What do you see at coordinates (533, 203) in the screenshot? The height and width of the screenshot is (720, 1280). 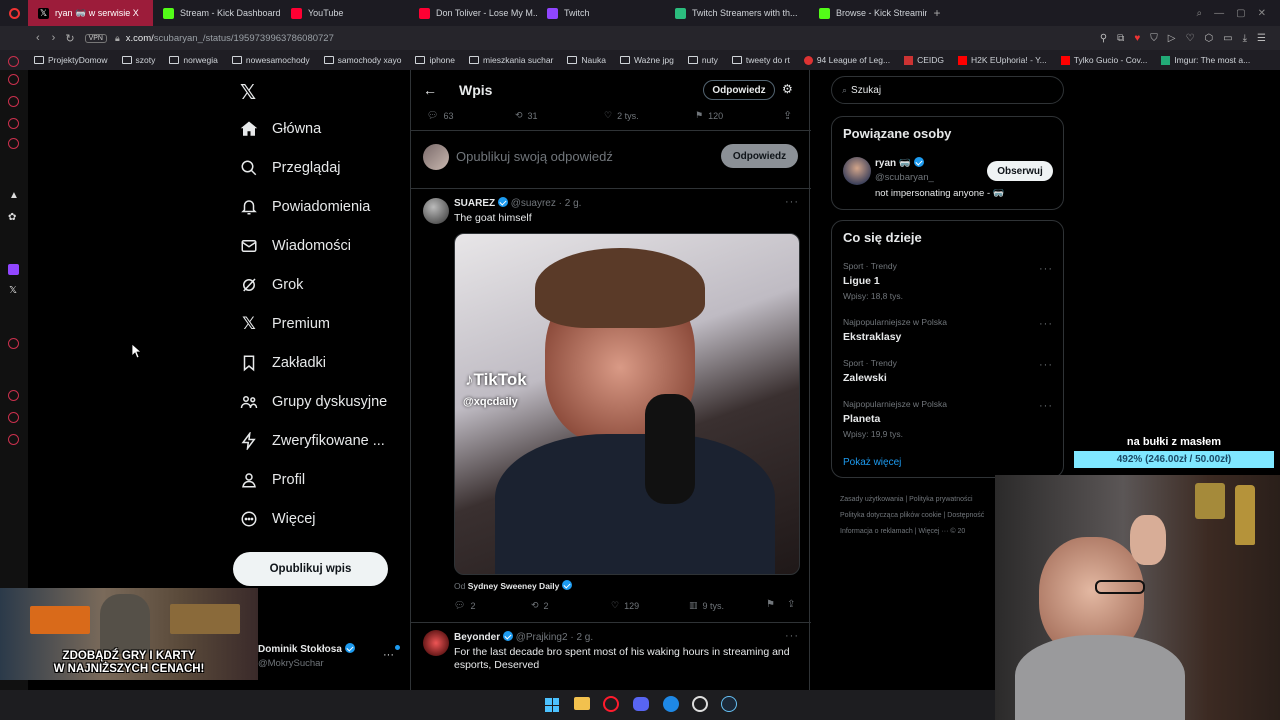 I see `author-handle: @suayrez` at bounding box center [533, 203].